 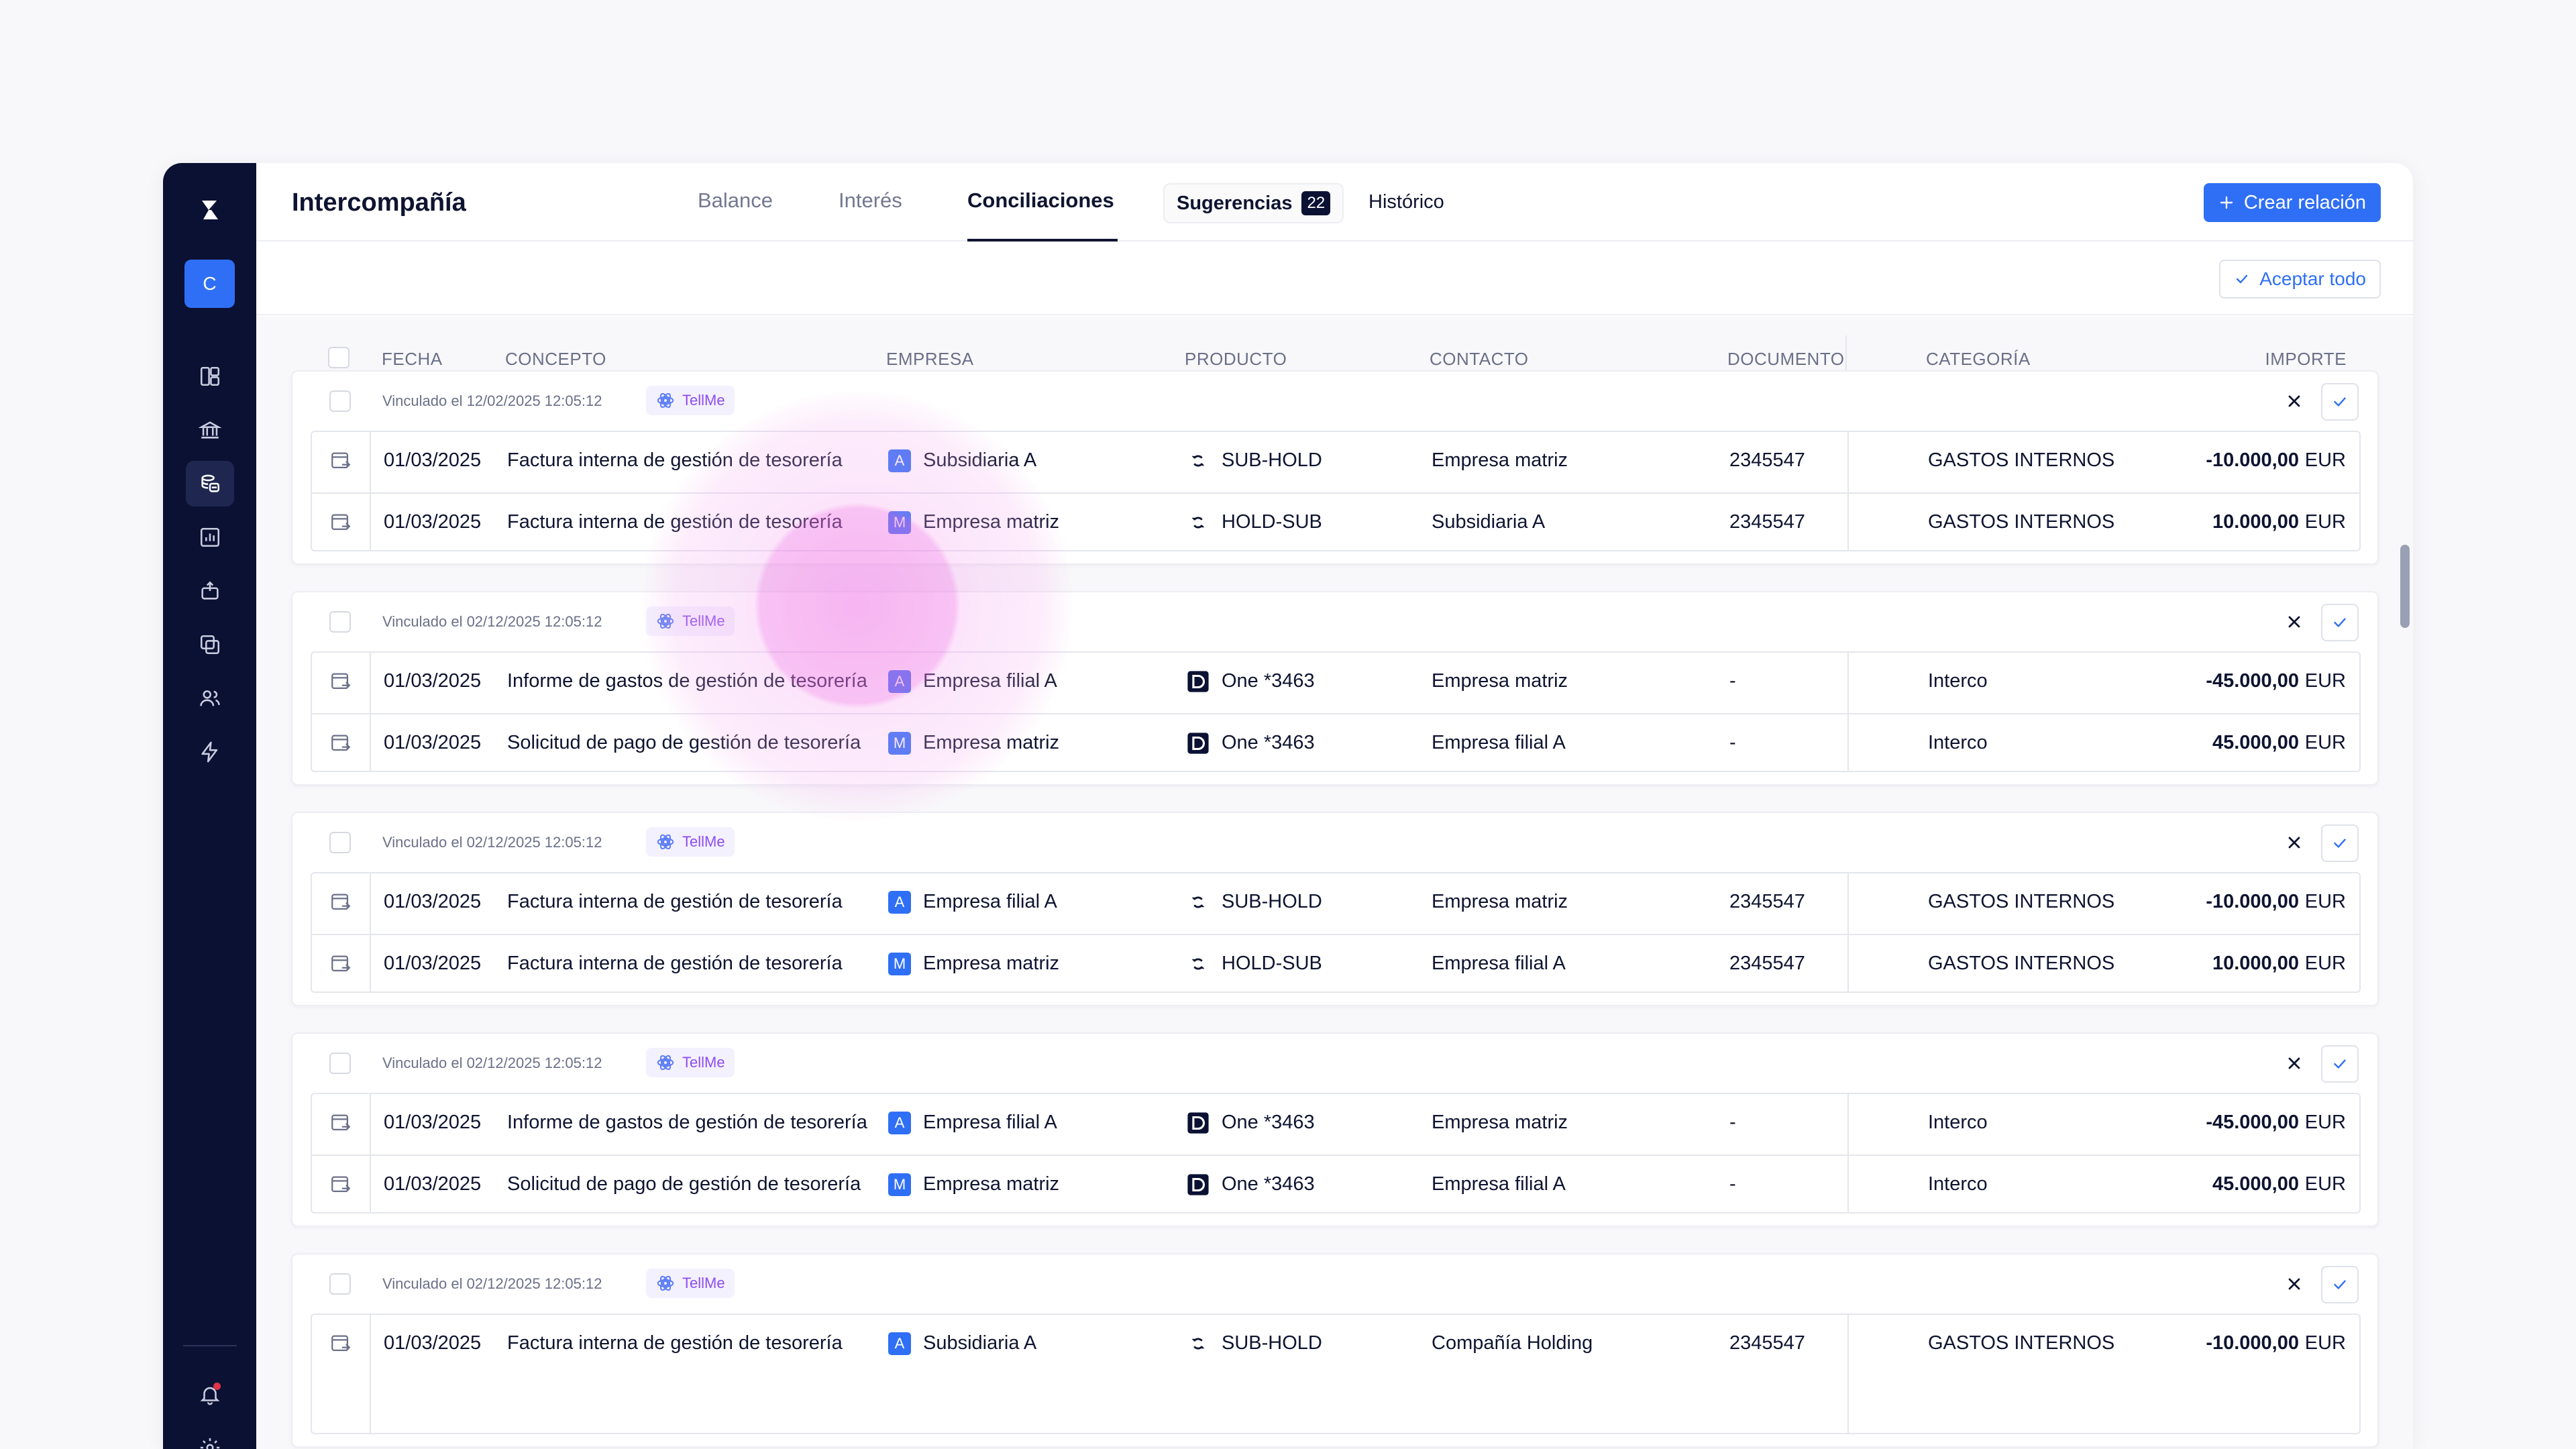 What do you see at coordinates (1978, 359) in the screenshot?
I see `col-categoria: CATEGORÍA` at bounding box center [1978, 359].